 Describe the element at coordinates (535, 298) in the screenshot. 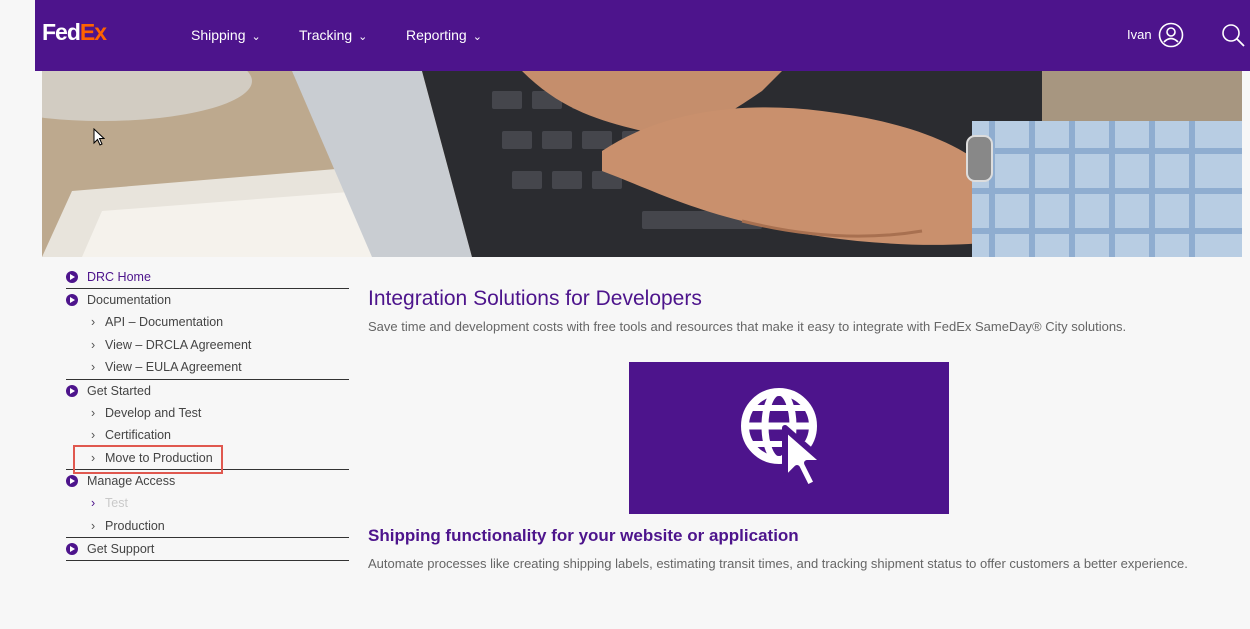

I see `page-title: Integration Solutions for Developers` at that location.